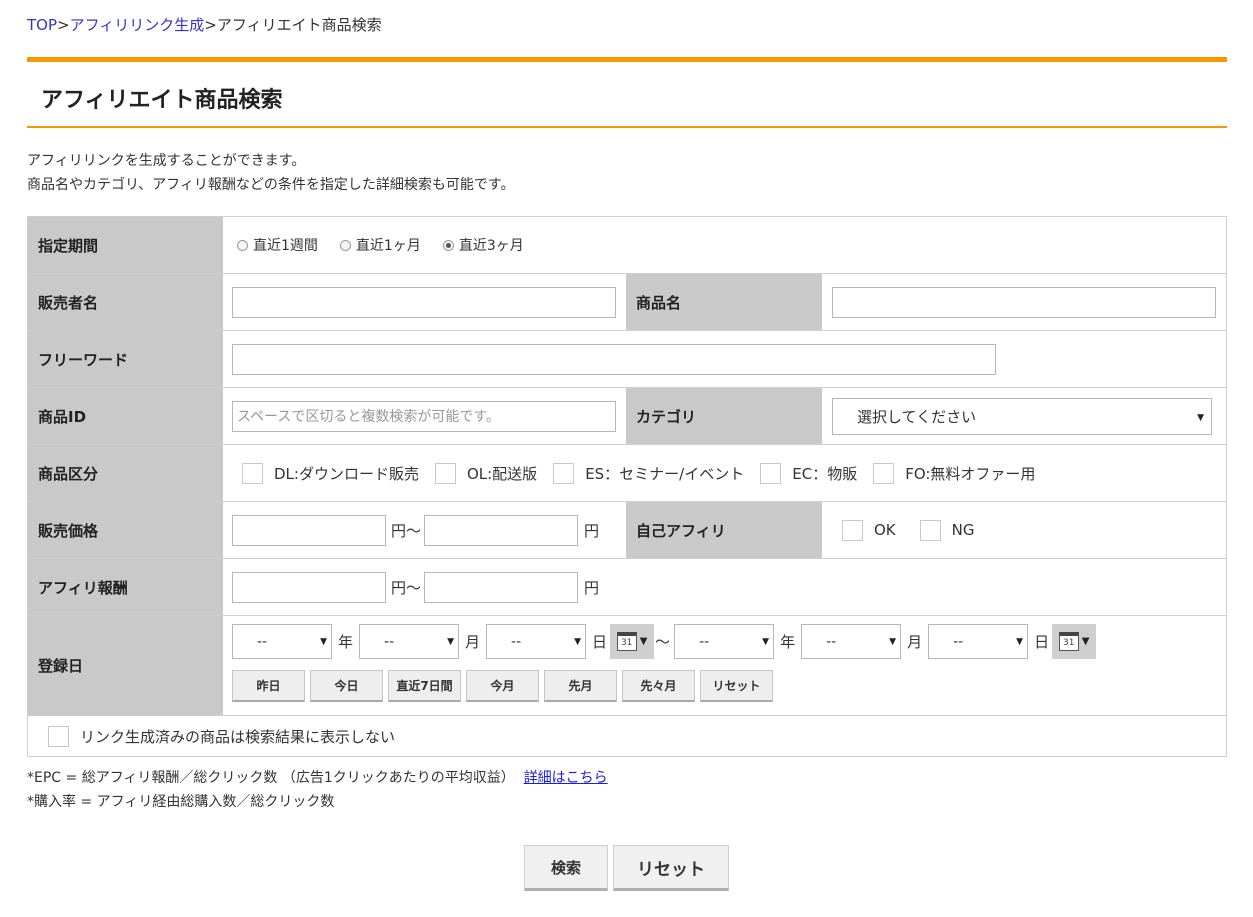 The image size is (1253, 917). I want to click on breadcrumb-affiliate-link: アフィリリンク生成, so click(137, 25).